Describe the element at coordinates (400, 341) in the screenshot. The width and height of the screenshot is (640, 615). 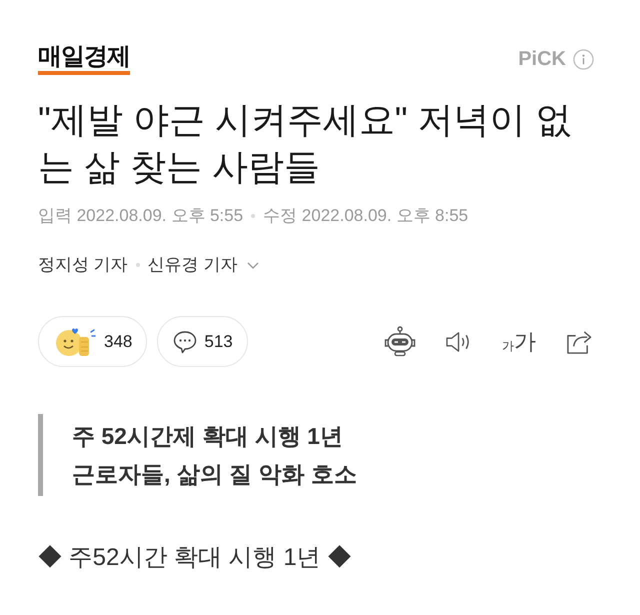
I see `robot-icon` at that location.